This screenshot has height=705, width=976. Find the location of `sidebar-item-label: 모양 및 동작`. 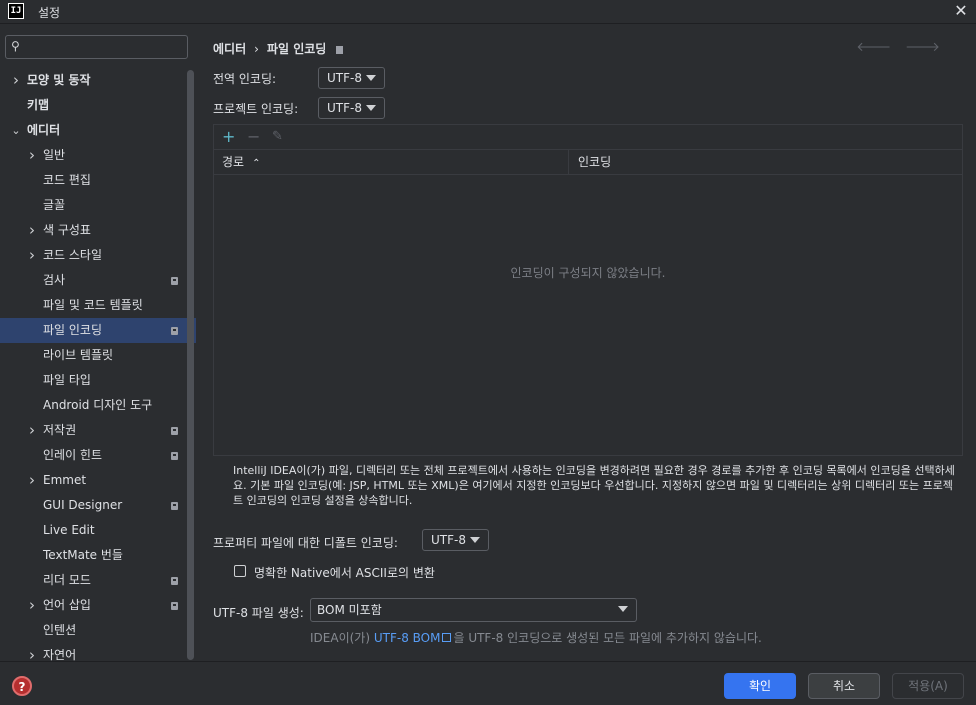

sidebar-item-label: 모양 및 동작 is located at coordinates (59, 80).